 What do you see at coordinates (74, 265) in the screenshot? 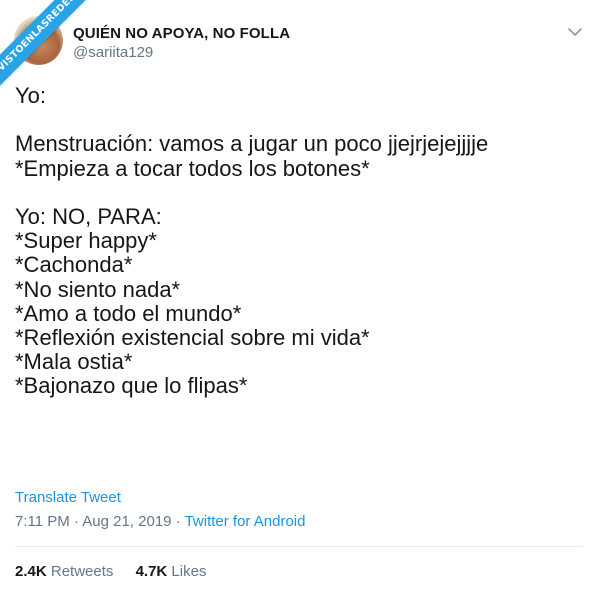
I see `tweet-line: *Cachonda*` at bounding box center [74, 265].